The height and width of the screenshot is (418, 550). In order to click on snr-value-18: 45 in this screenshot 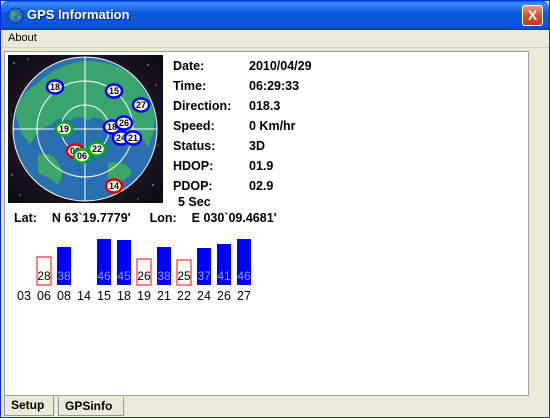, I will do `click(124, 276)`.